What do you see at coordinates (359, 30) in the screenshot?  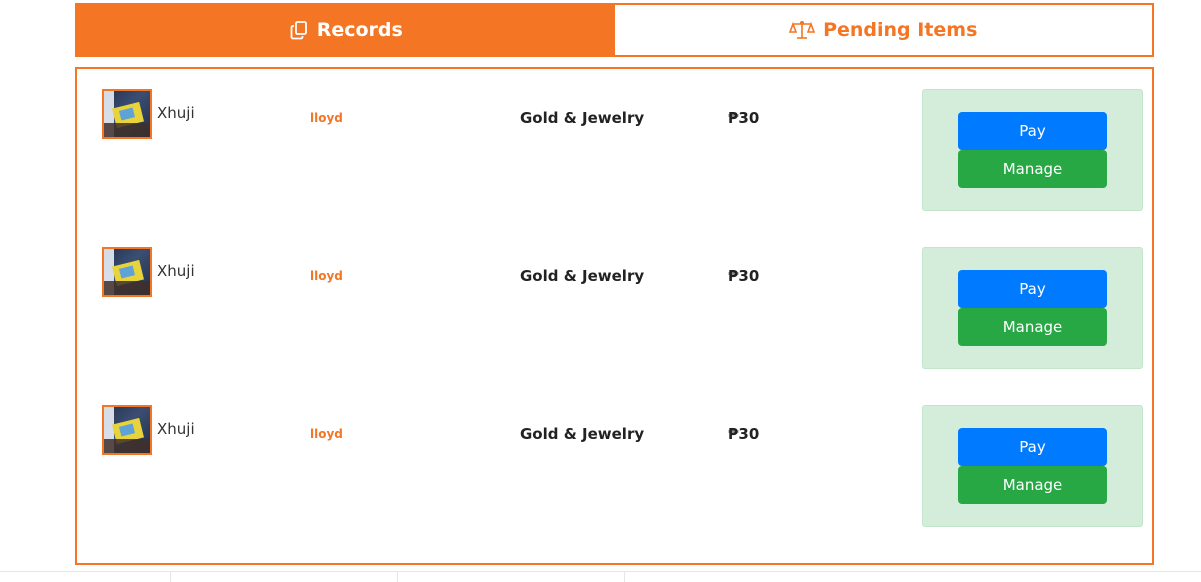 I see `tab-records-label: Records` at bounding box center [359, 30].